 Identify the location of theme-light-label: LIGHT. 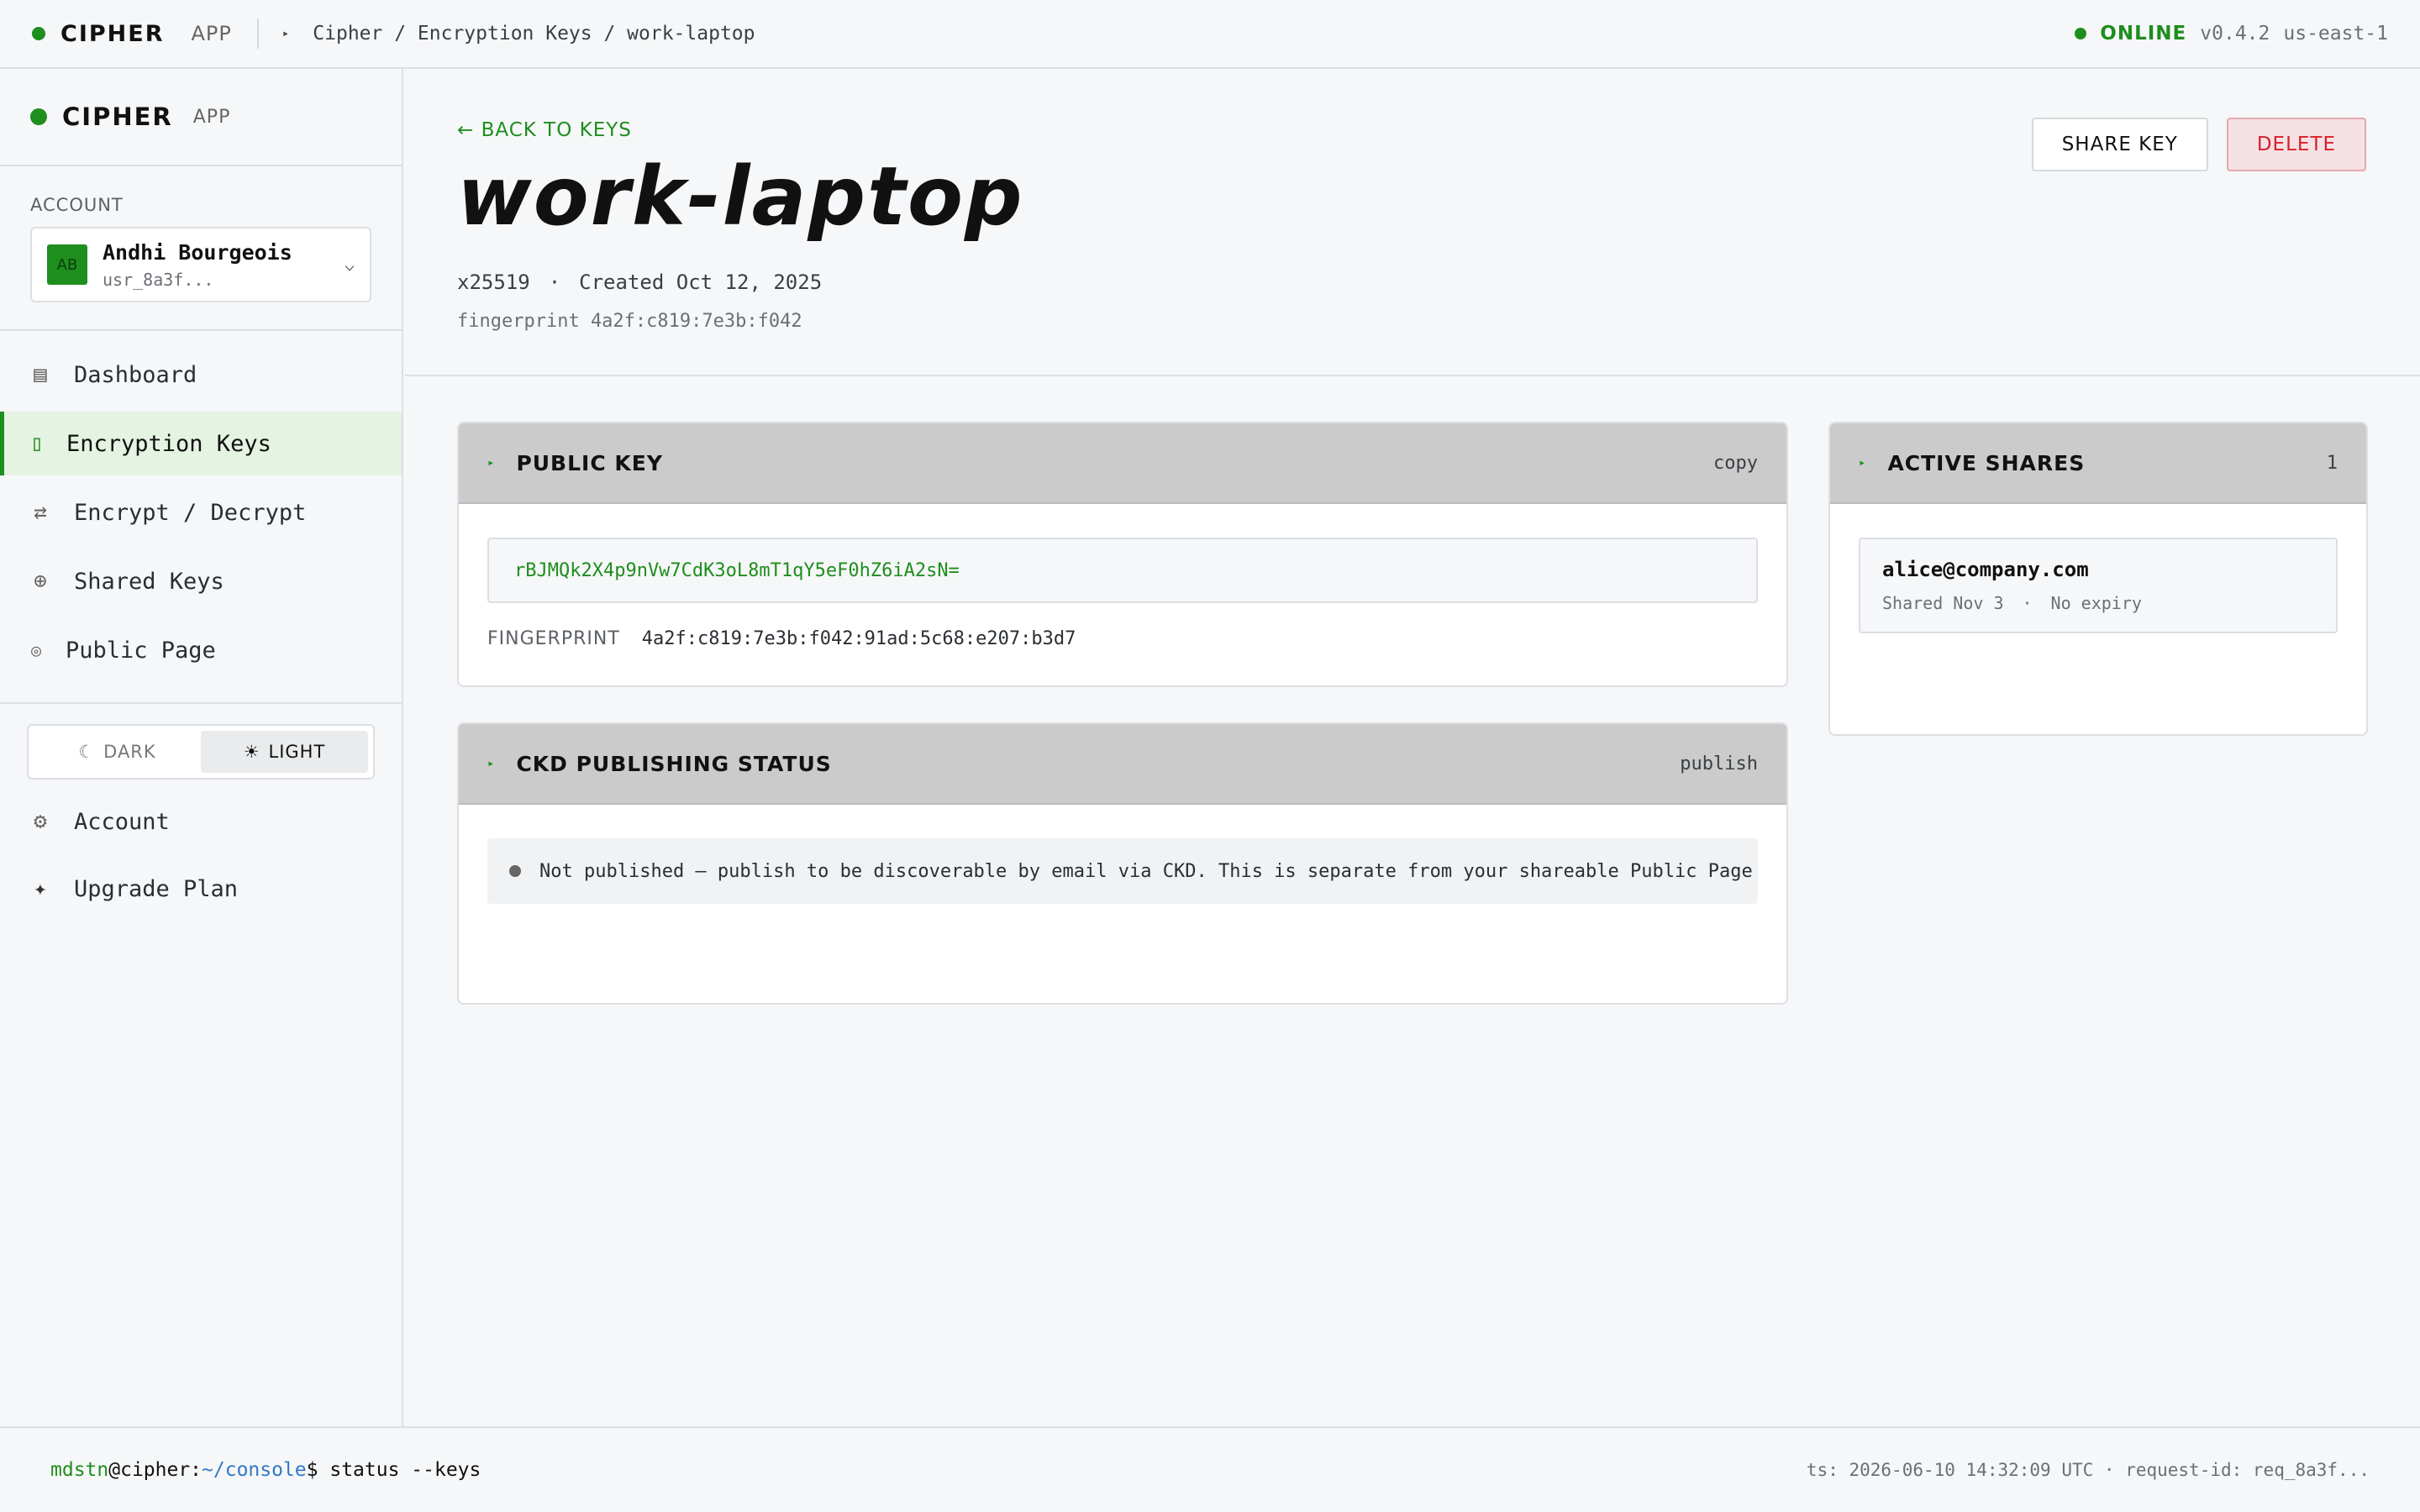
(297, 752).